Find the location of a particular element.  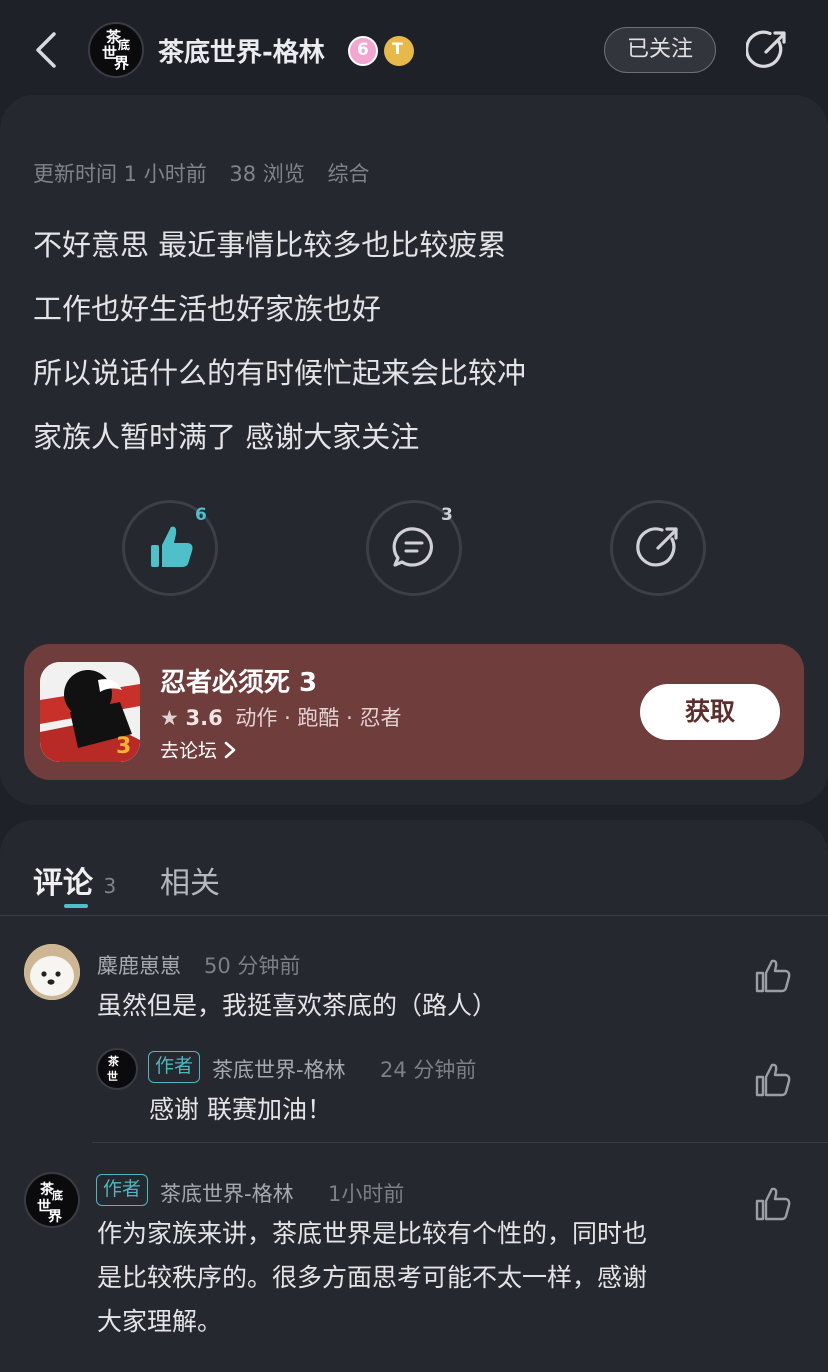

tab-comments-count: 3 is located at coordinates (110, 886).